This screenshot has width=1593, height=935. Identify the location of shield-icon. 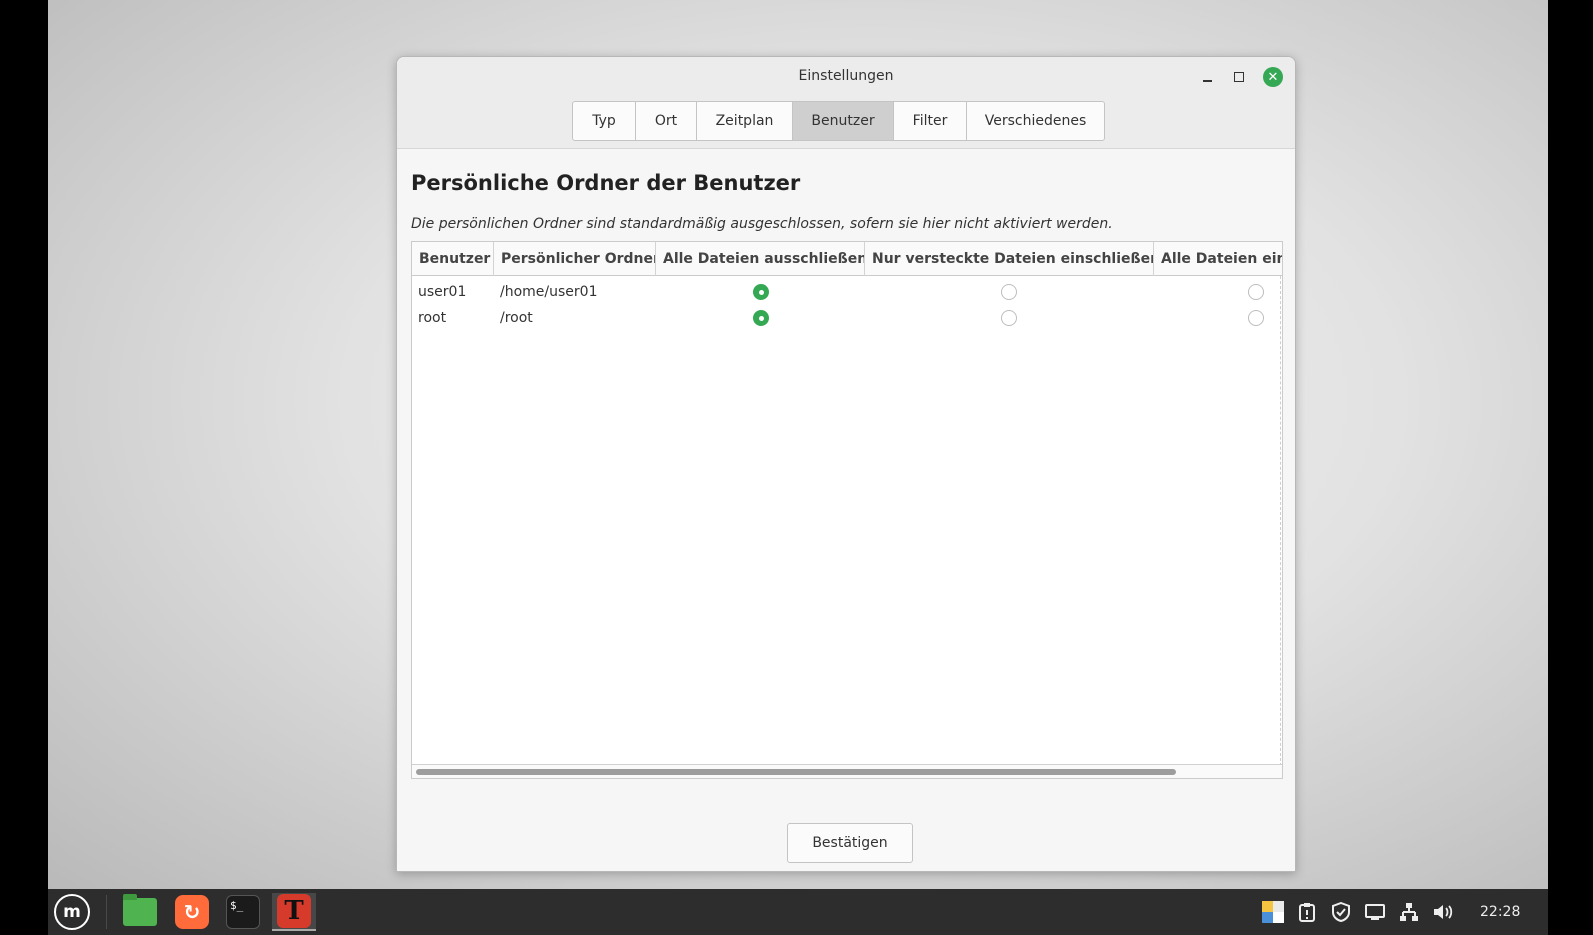
(1341, 912).